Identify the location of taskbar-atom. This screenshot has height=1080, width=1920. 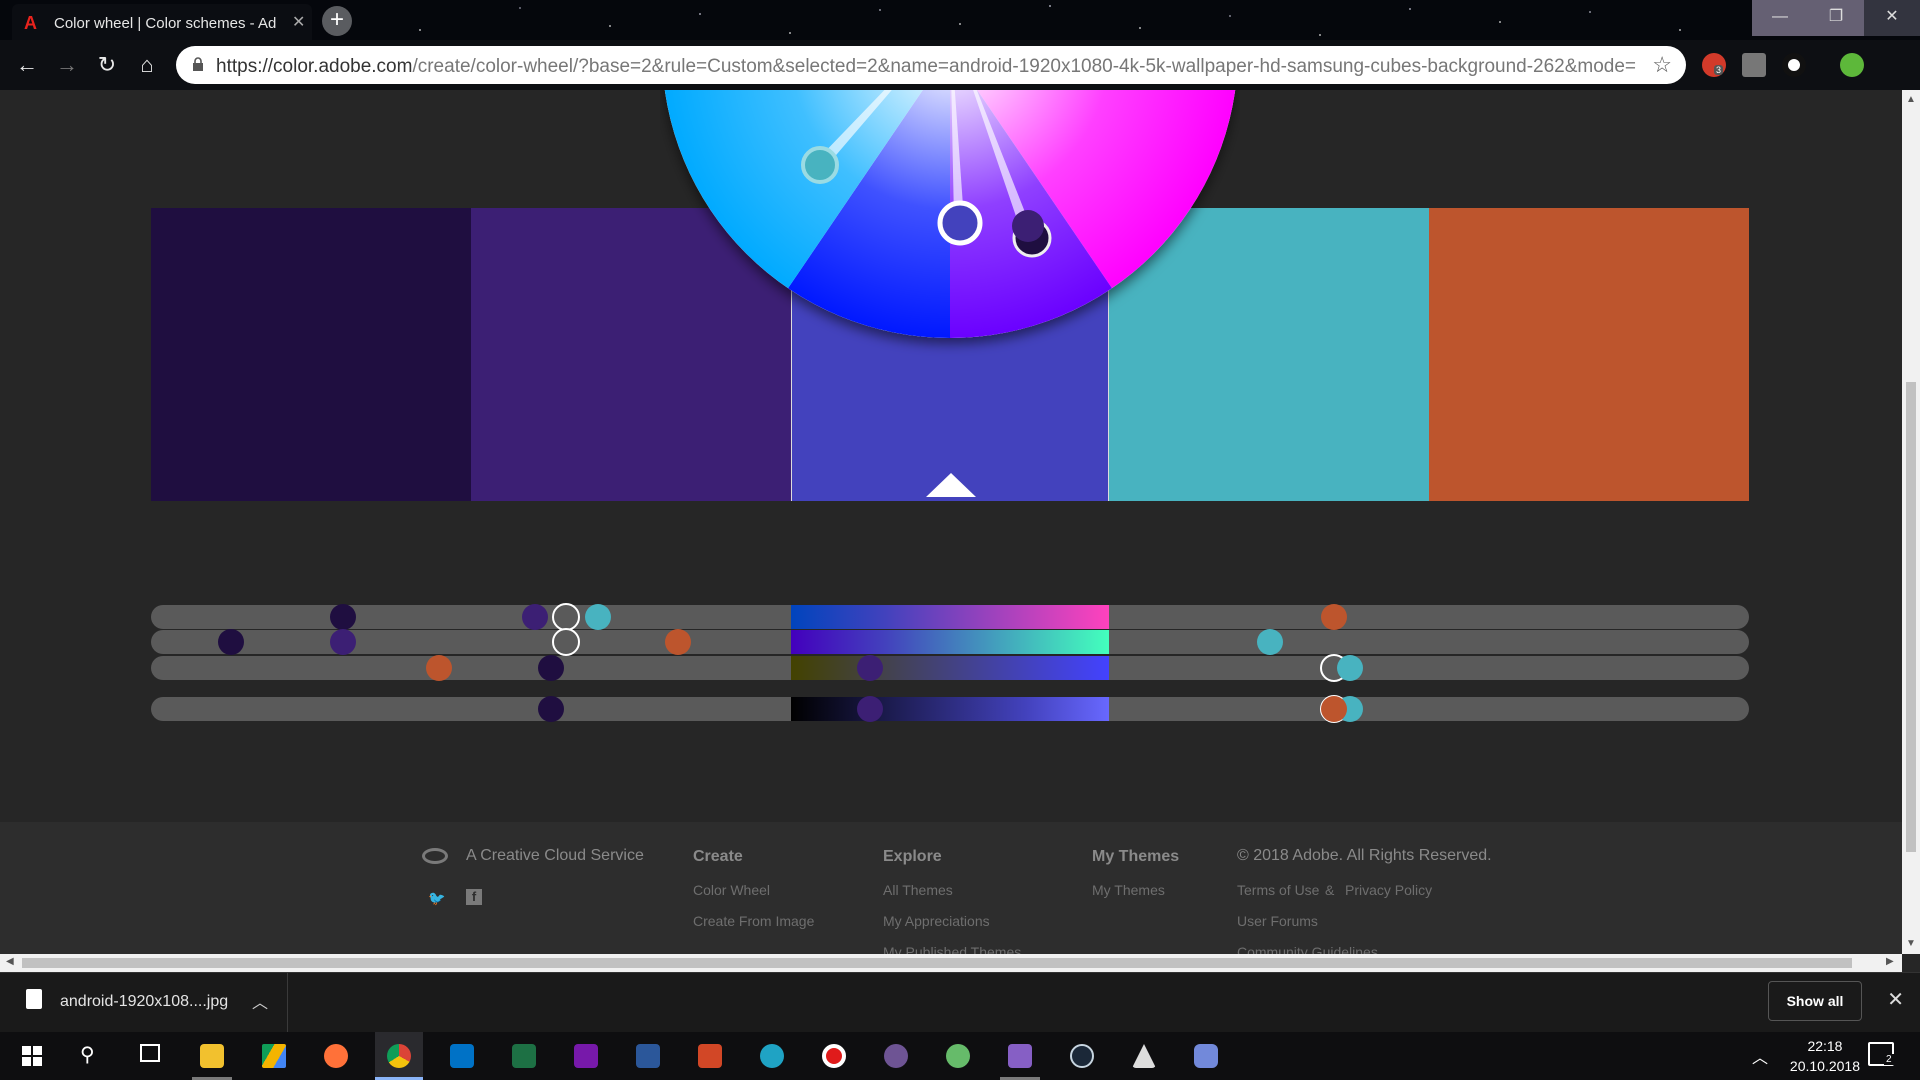
(958, 1056).